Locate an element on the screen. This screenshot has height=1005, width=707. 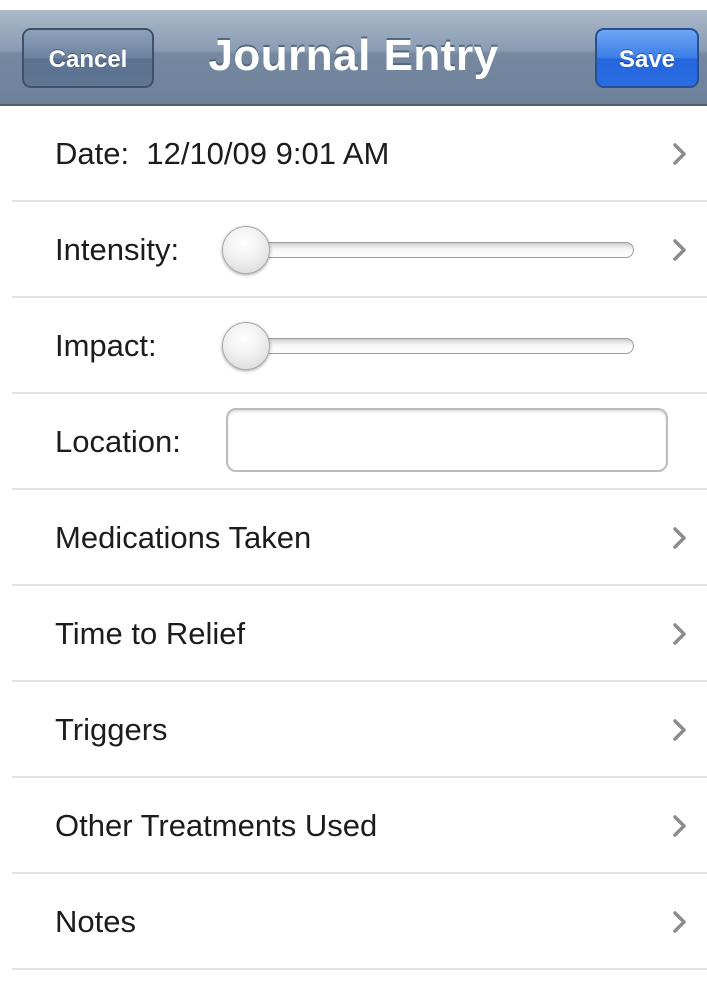
time-to-relief-label: Time to Relief is located at coordinates (150, 633).